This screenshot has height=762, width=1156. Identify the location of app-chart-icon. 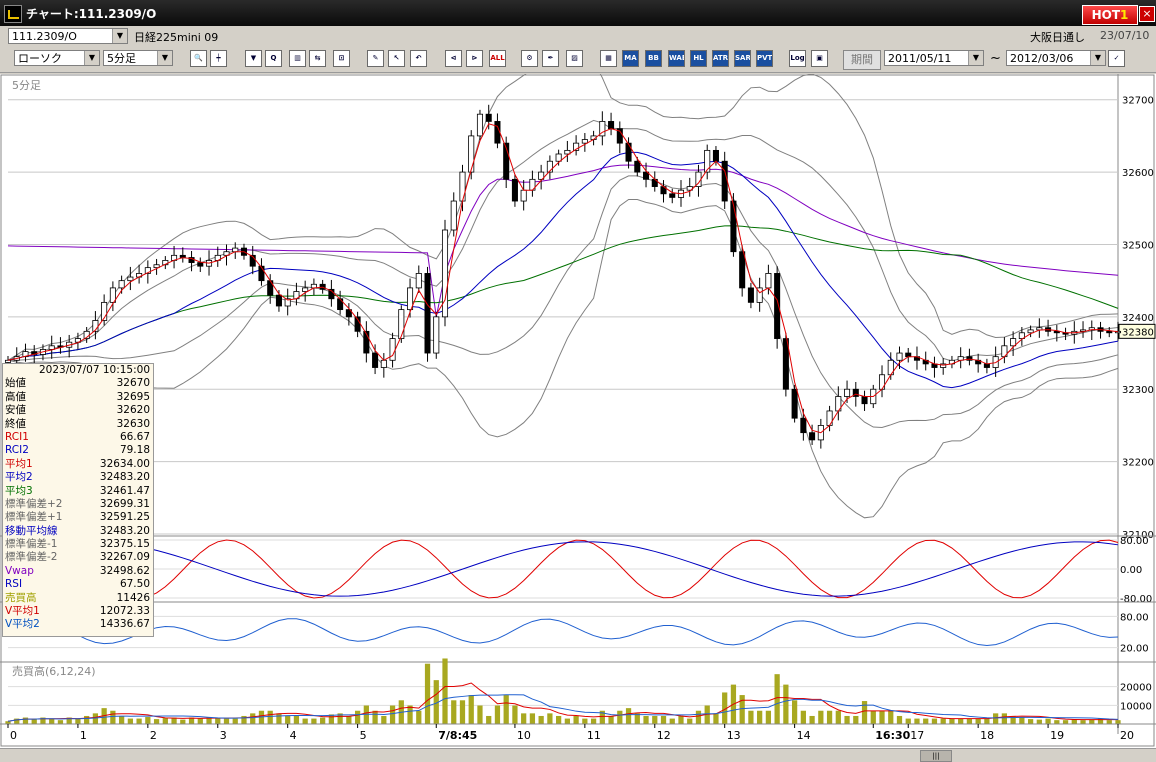
(13, 14).